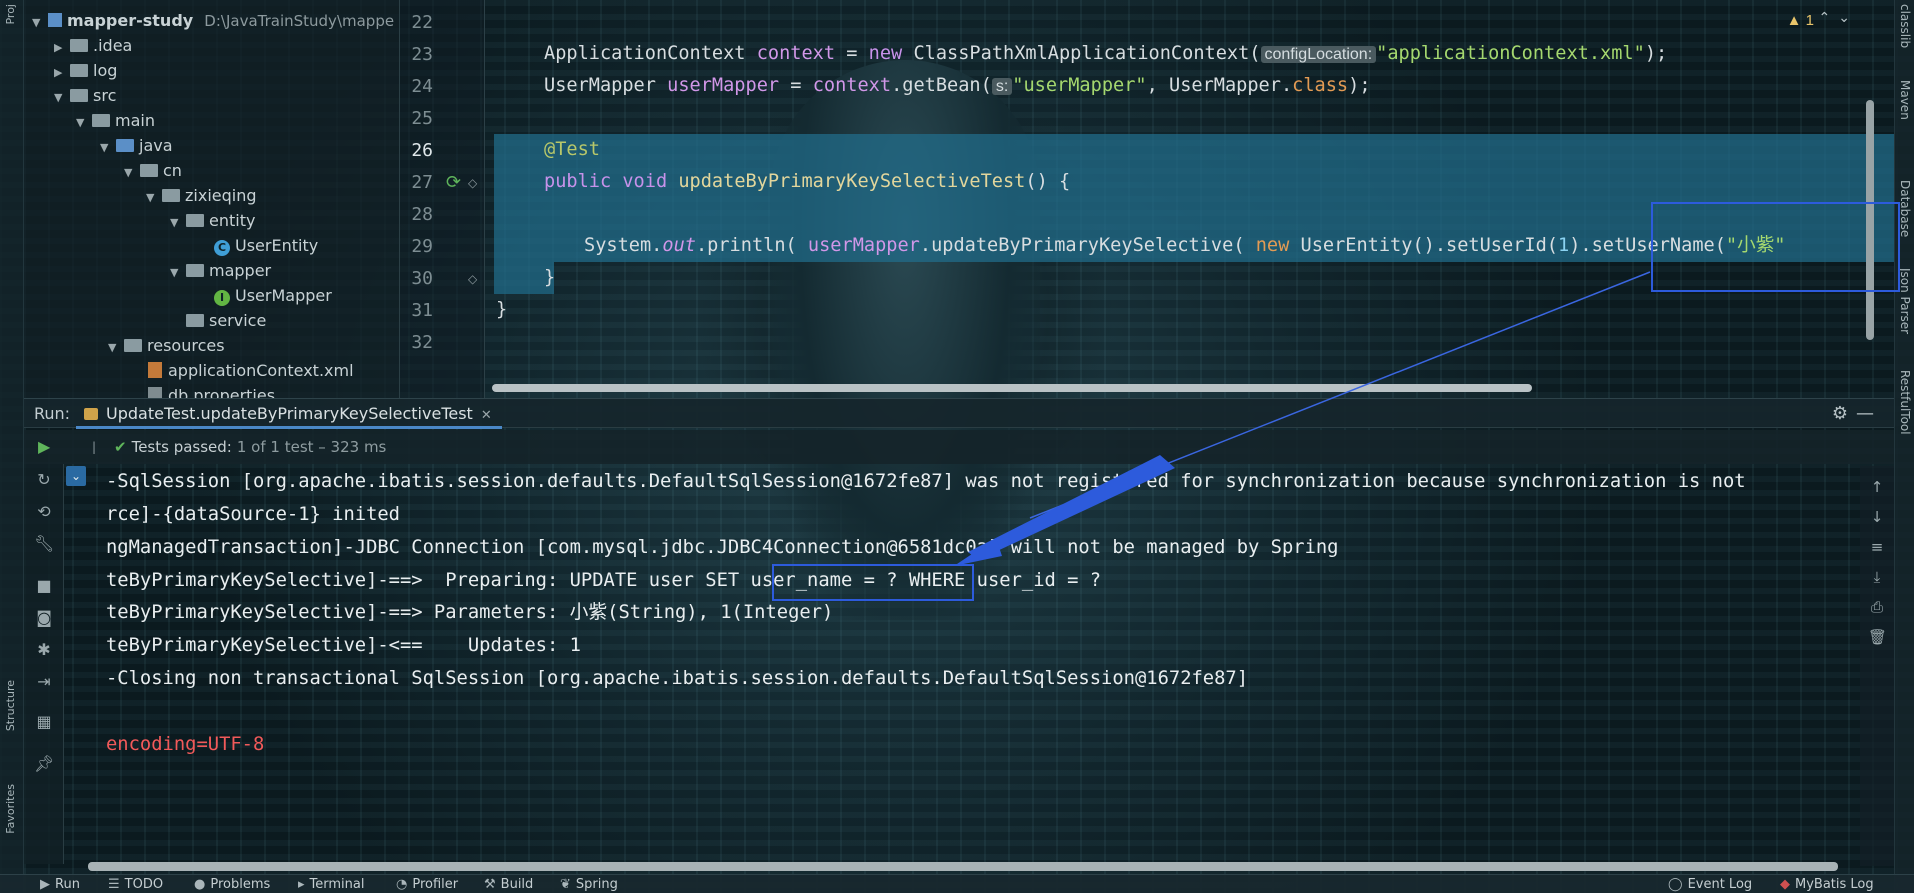 This screenshot has height=893, width=1914. I want to click on run-tool-window-button: ▶ Run, so click(60, 884).